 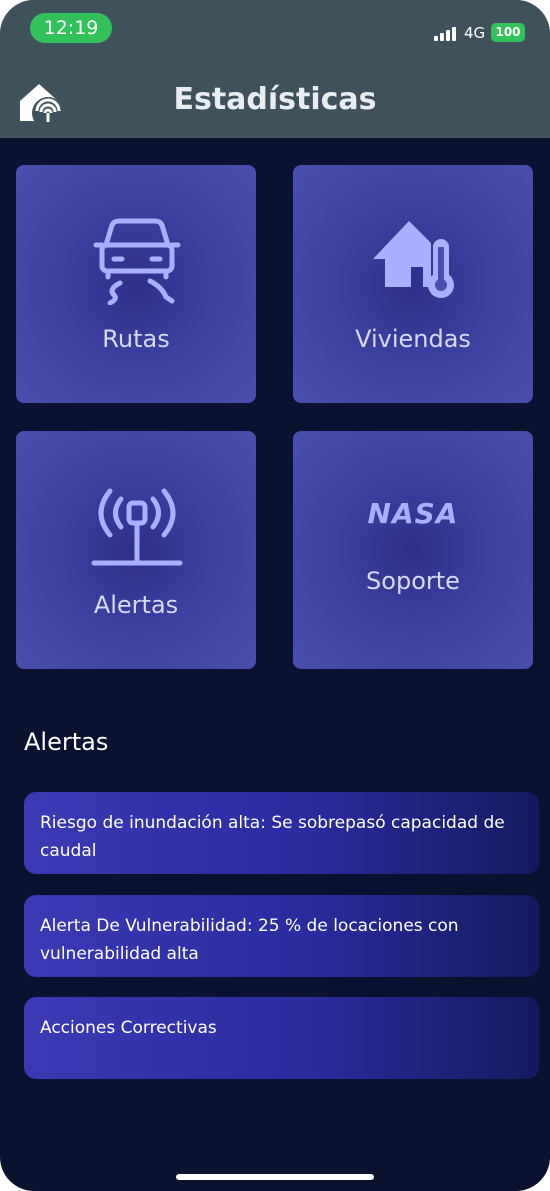 I want to click on tile-viviendas: Viviendas, so click(x=413, y=284).